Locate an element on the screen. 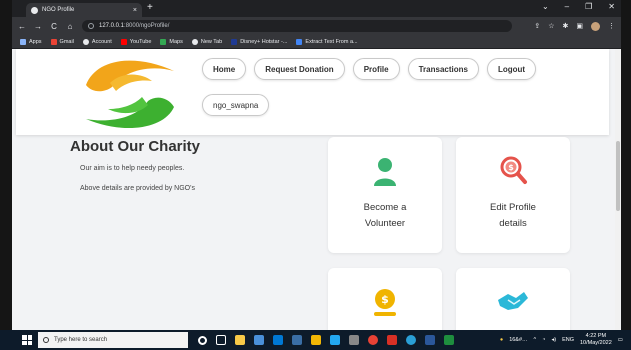 This screenshot has width=631, height=350. tab-title: NGO Profile is located at coordinates (58, 10).